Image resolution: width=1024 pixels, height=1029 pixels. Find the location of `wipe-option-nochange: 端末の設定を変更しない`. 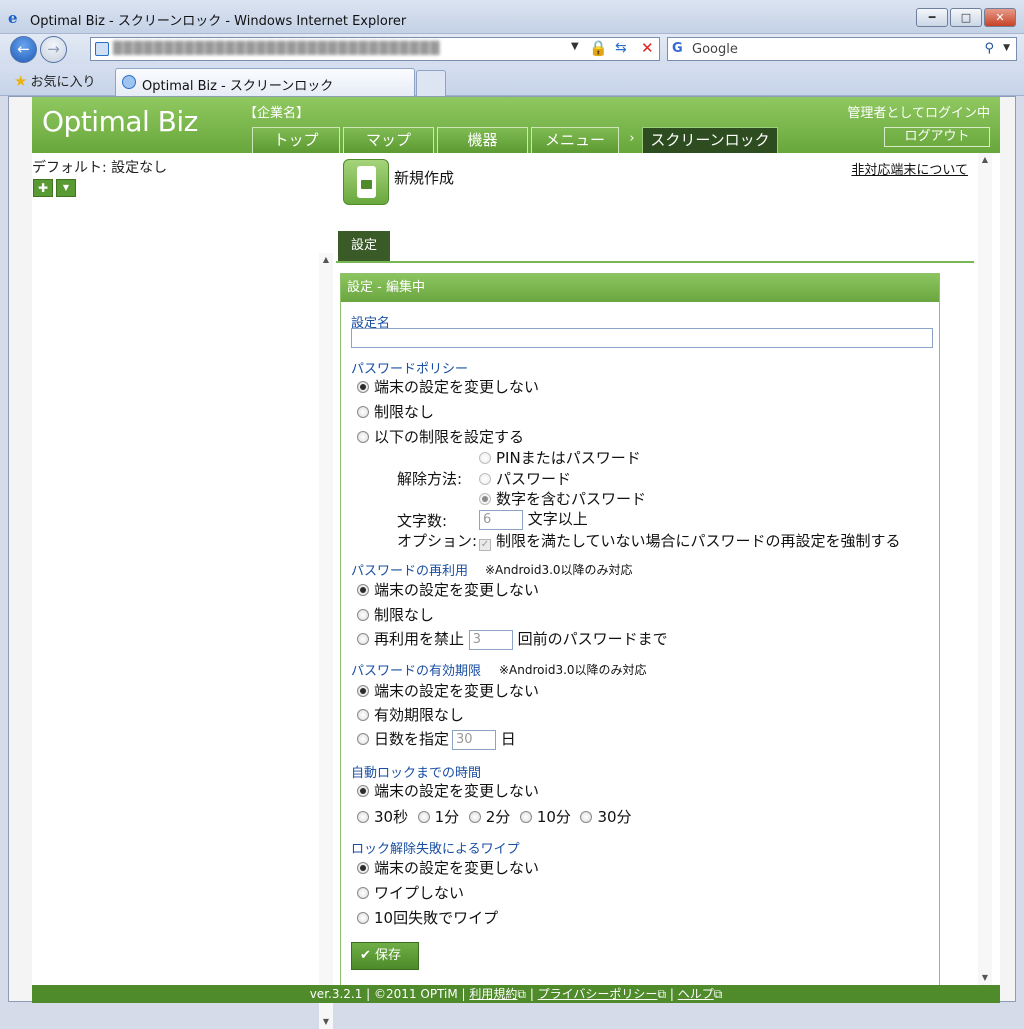

wipe-option-nochange: 端末の設定を変更しない is located at coordinates (448, 867).